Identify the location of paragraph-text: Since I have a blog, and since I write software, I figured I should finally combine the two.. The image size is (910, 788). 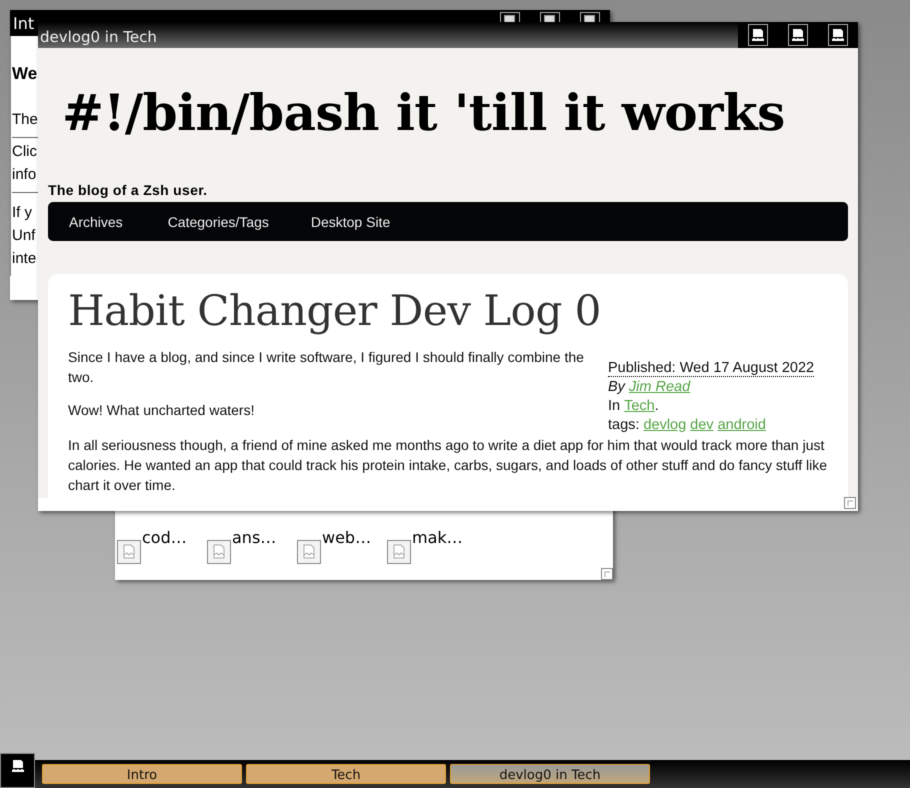
(326, 367).